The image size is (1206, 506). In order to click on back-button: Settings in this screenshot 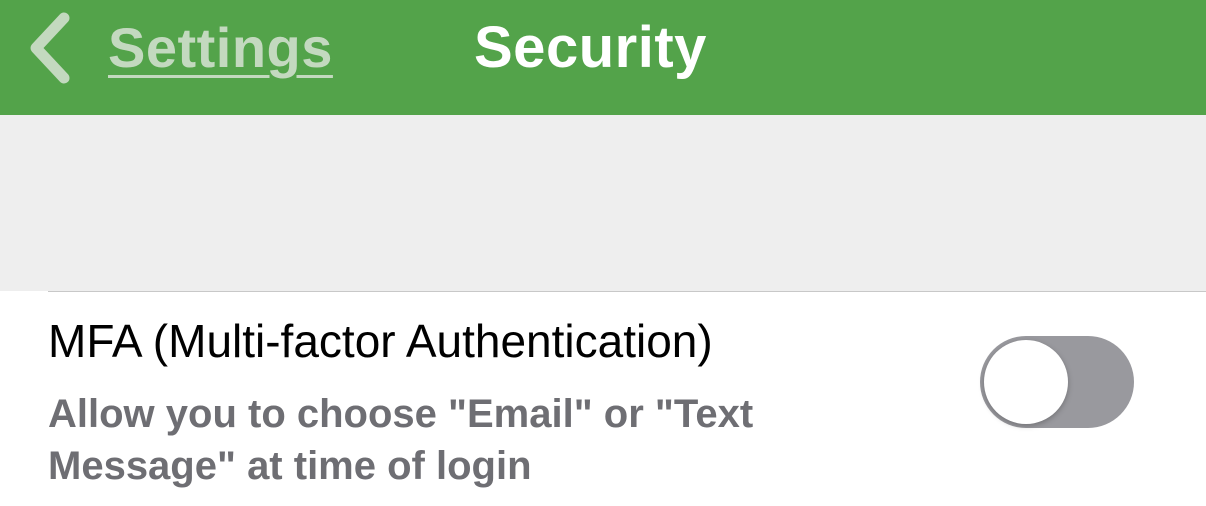, I will do `click(178, 47)`.